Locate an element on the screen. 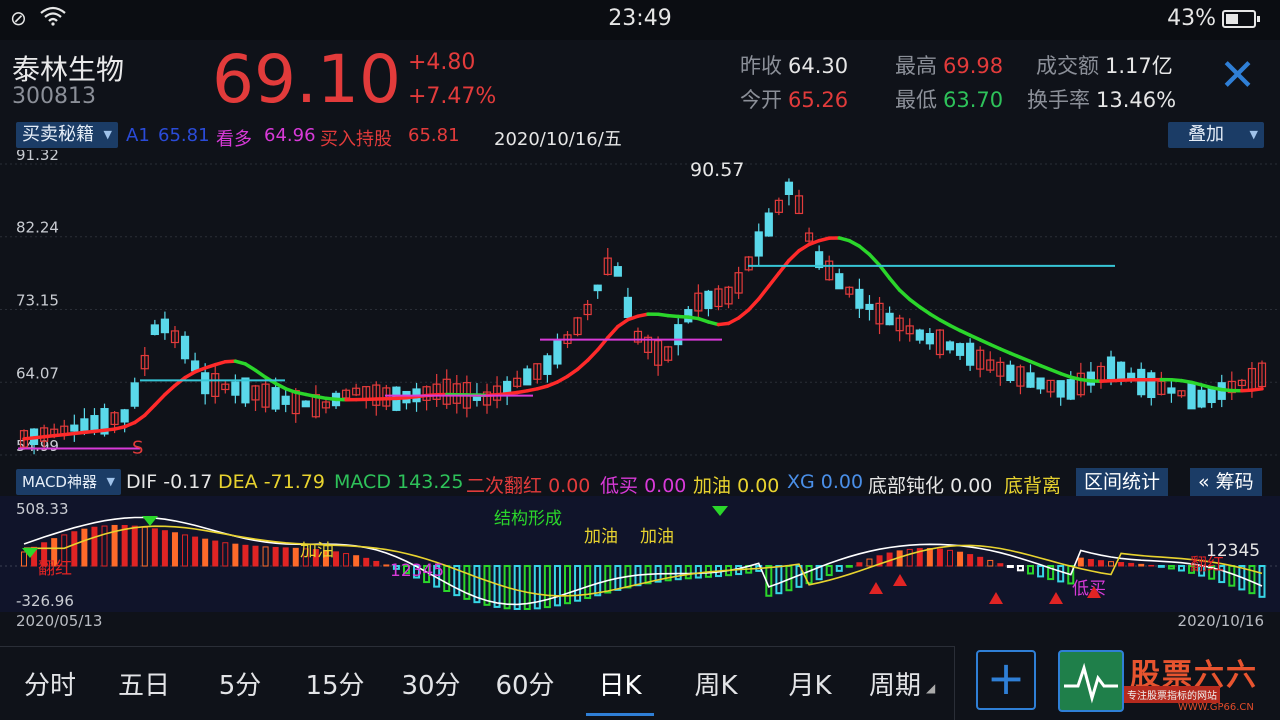 The image size is (1280, 720). twice-red: 二次翻红 0.00 is located at coordinates (528, 486).